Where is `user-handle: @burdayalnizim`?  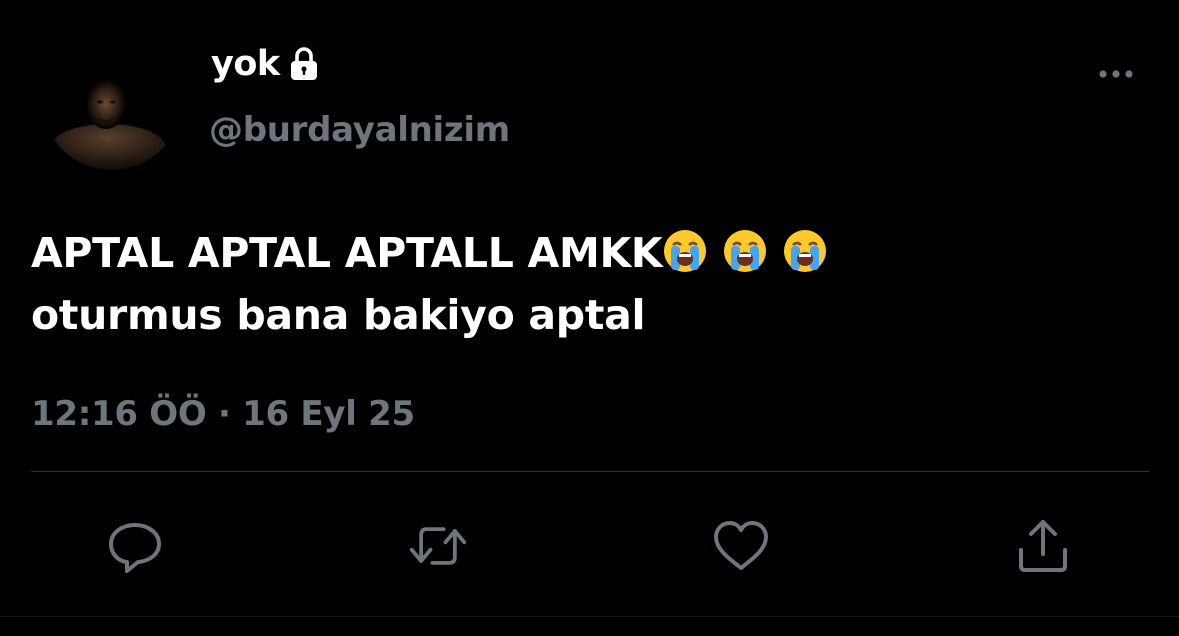 user-handle: @burdayalnizim is located at coordinates (359, 130).